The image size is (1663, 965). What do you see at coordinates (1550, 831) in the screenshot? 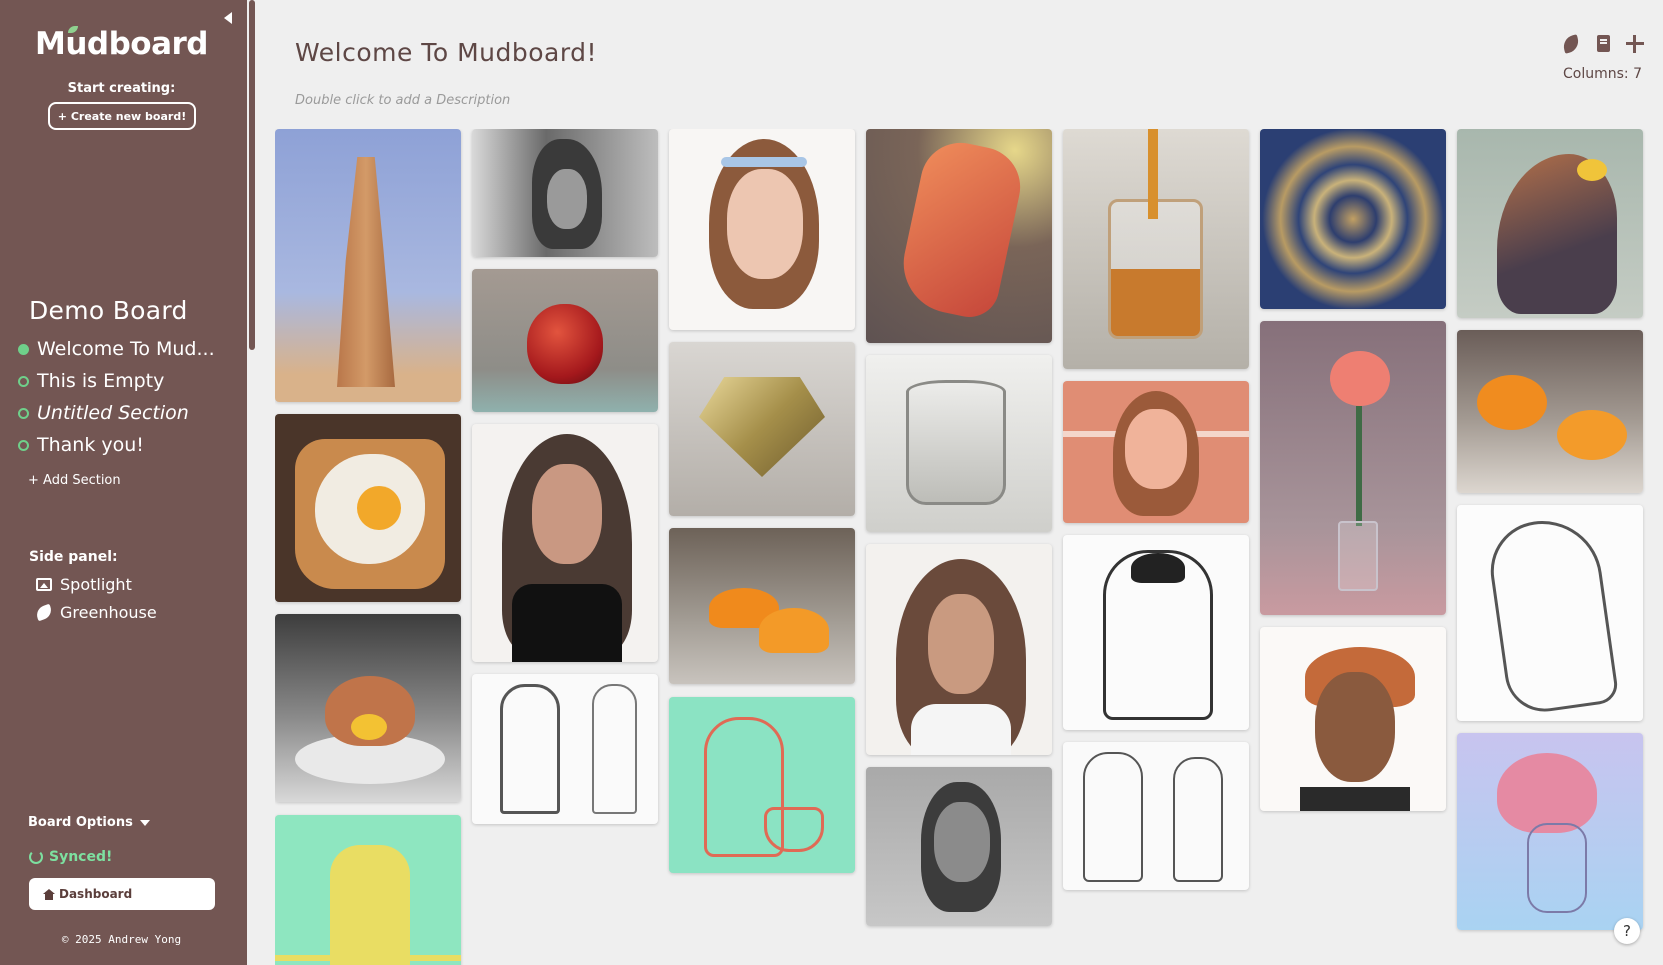
I see `image-card-pink-sketch` at bounding box center [1550, 831].